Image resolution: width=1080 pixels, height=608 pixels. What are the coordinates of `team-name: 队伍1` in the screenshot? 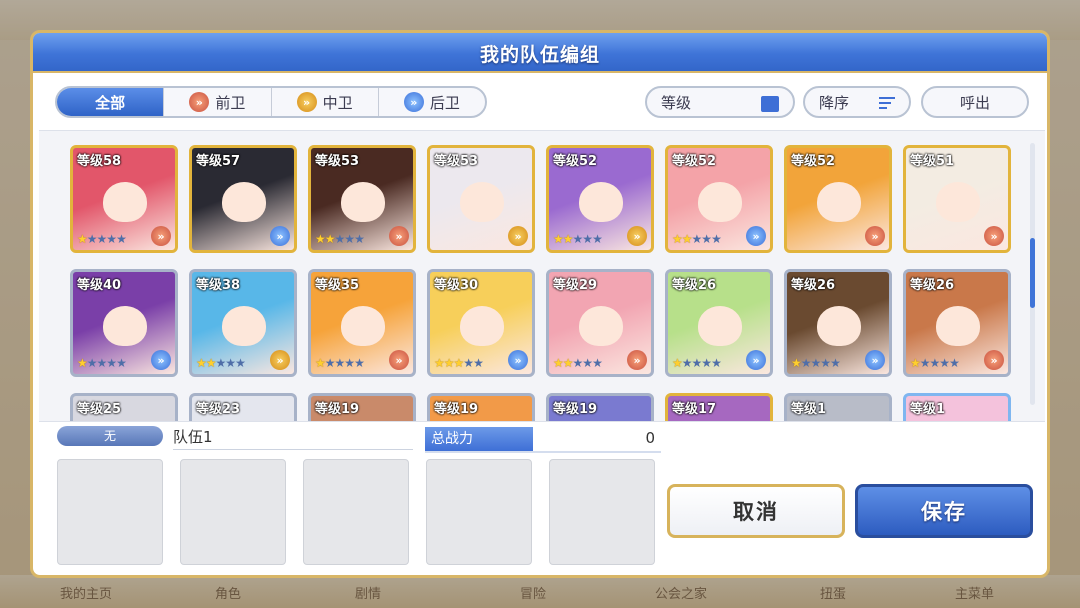 It's located at (193, 436).